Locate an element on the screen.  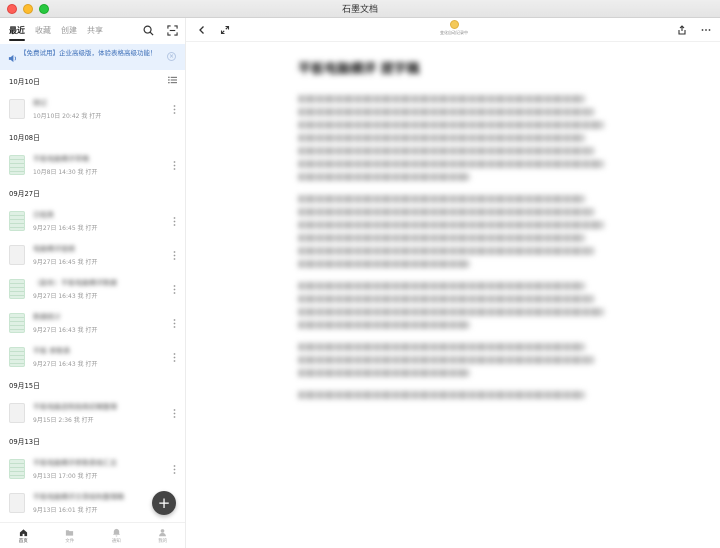
user-icon is located at coordinates (163, 532).